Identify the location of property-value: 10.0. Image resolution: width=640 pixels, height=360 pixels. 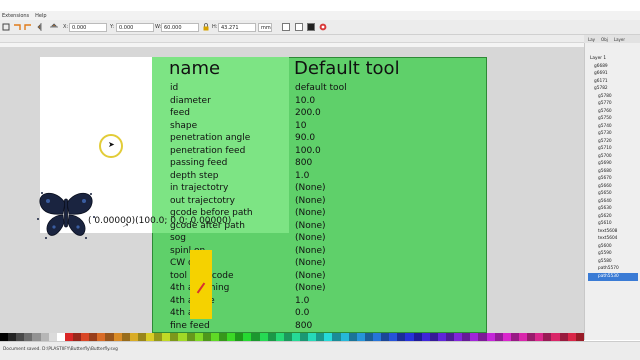
(305, 101).